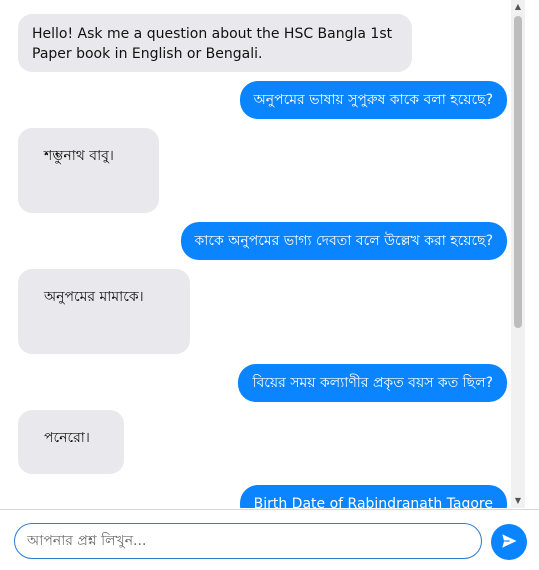 This screenshot has width=539, height=570. What do you see at coordinates (518, 501) in the screenshot?
I see `scroll-down-icon: ▼` at bounding box center [518, 501].